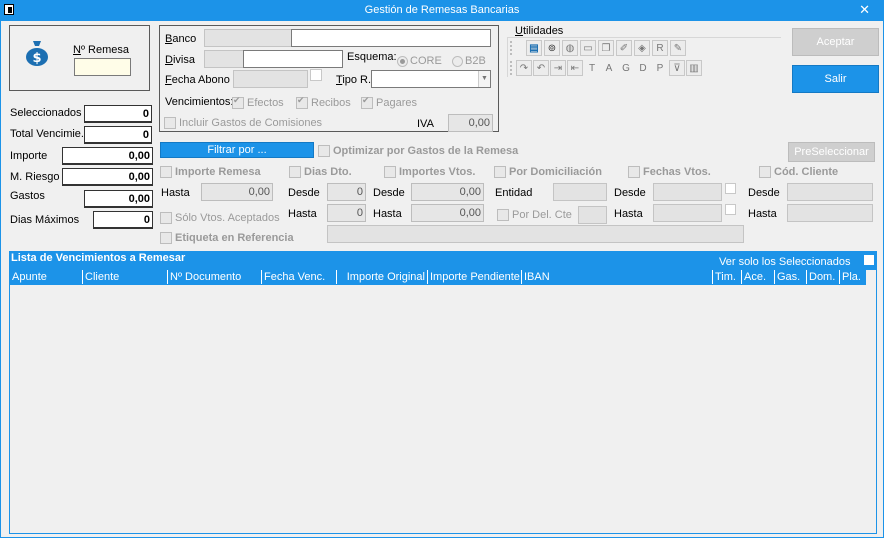 Image resolution: width=884 pixels, height=538 pixels. I want to click on preseleccionar-button: PreSeleccionar, so click(831, 152).